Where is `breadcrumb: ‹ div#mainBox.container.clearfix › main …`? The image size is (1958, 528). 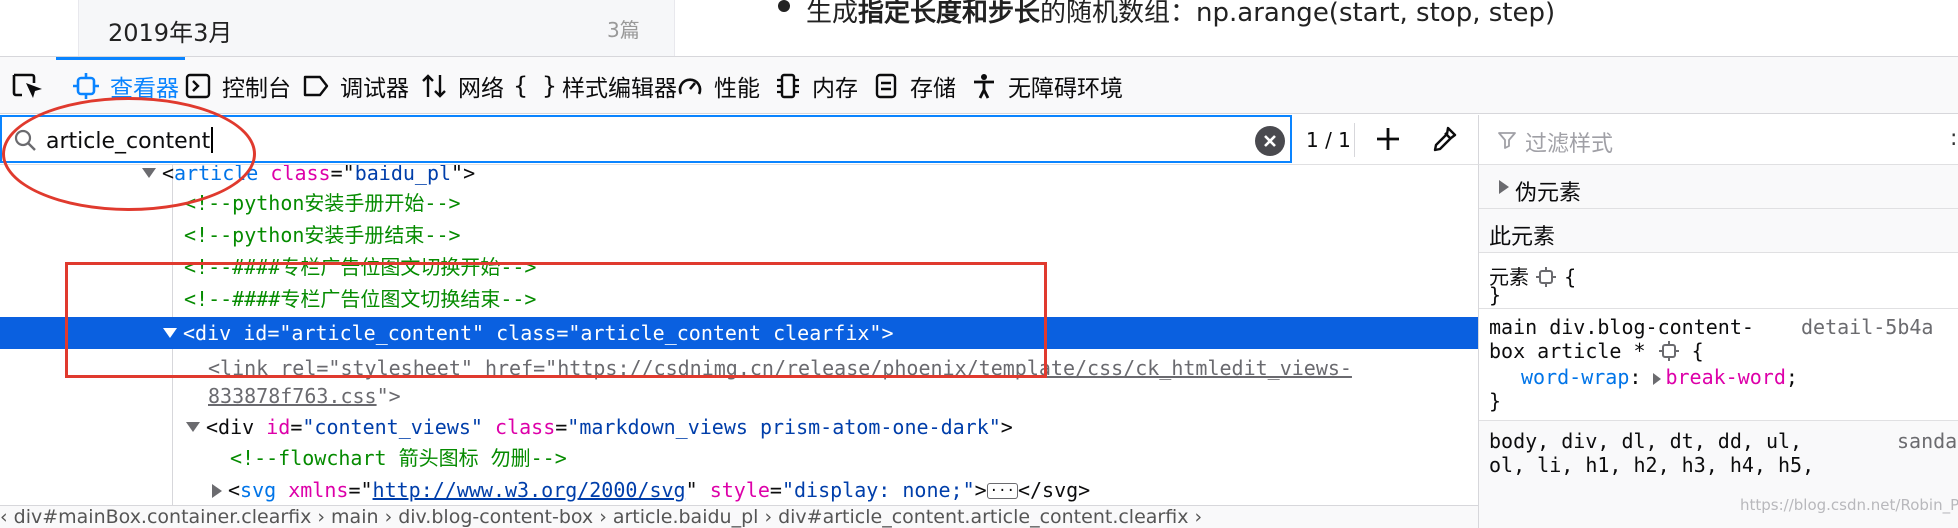 breadcrumb: ‹ div#mainBox.container.clearfix › main … is located at coordinates (739, 516).